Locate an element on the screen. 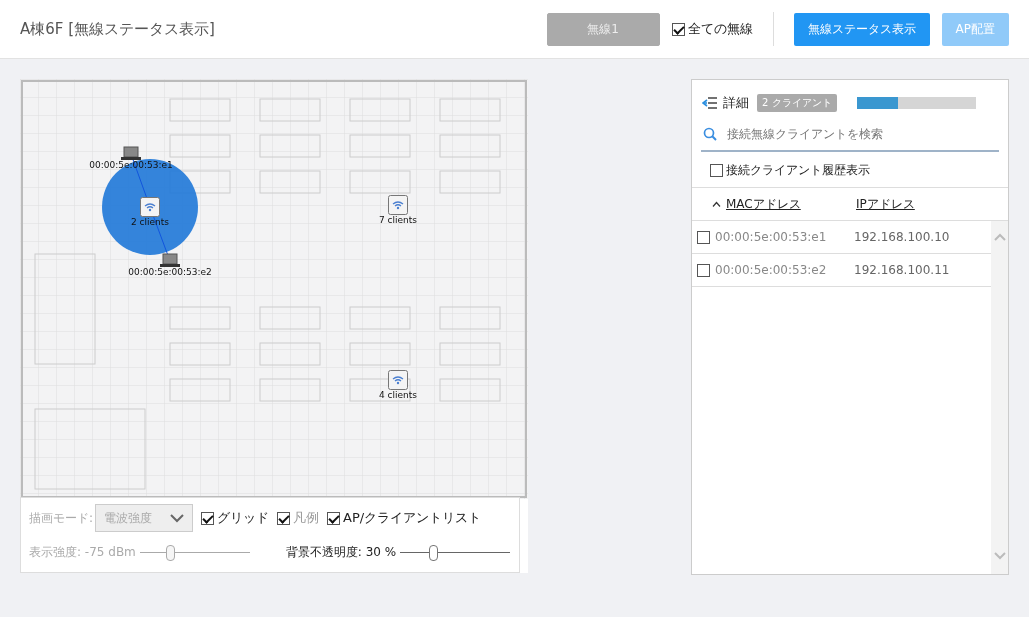  slider-label: 背景不透明度: 30 % is located at coordinates (341, 552).